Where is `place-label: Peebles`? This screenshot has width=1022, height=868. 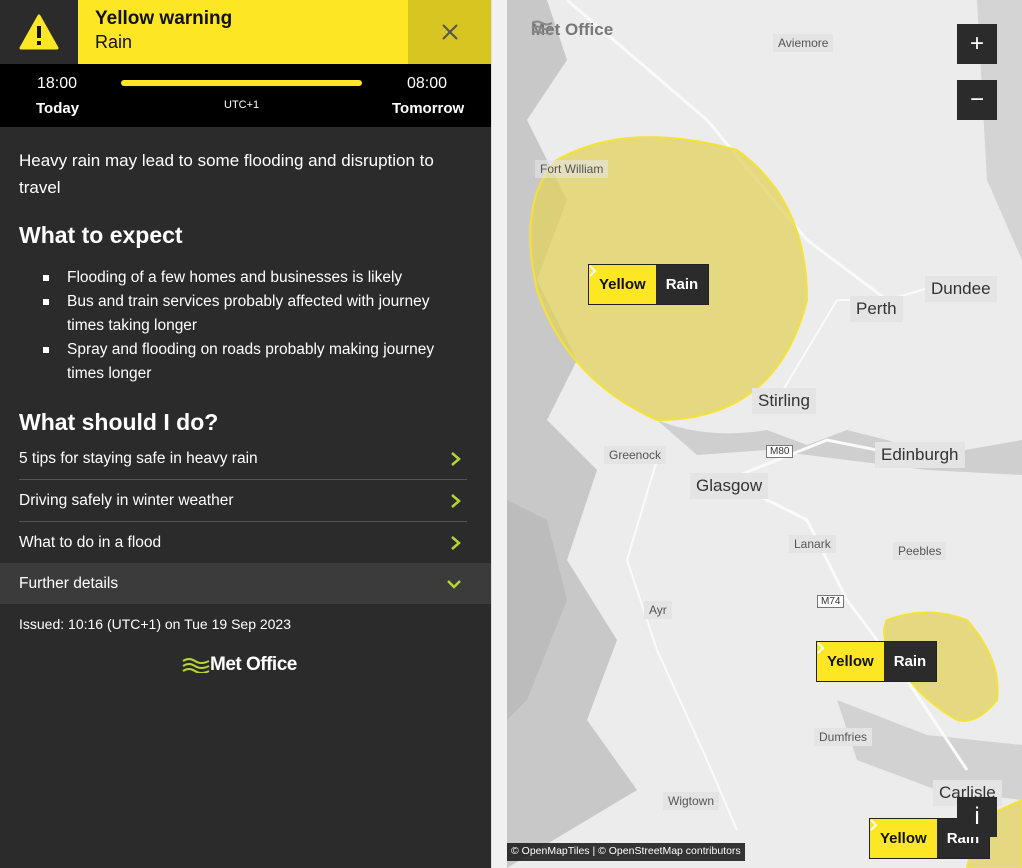
place-label: Peebles is located at coordinates (920, 551).